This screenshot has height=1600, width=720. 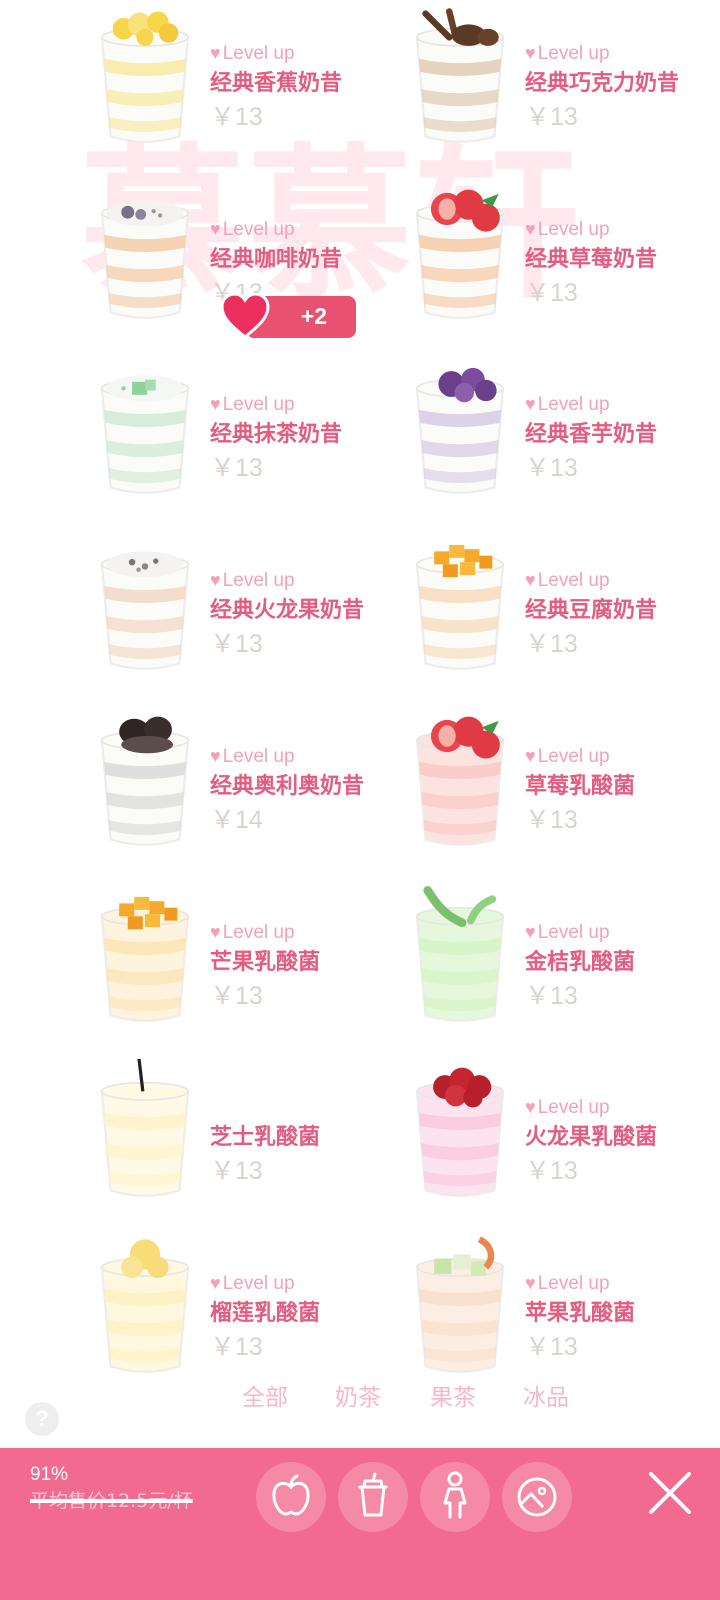 What do you see at coordinates (670, 1493) in the screenshot?
I see `close-icon` at bounding box center [670, 1493].